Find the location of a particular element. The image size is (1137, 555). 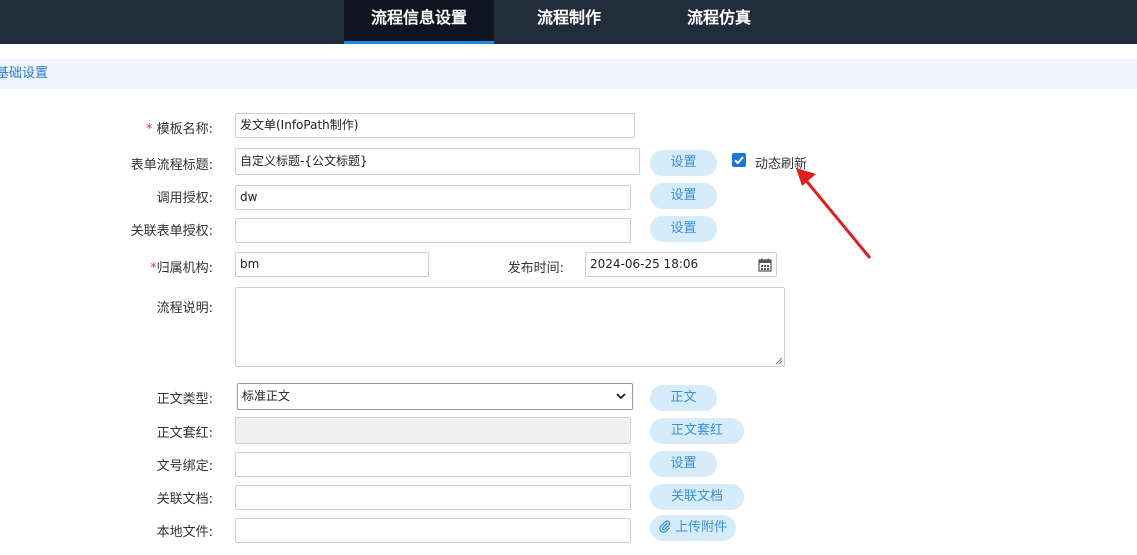

template-name-label-text: 模板名称: is located at coordinates (184, 129).